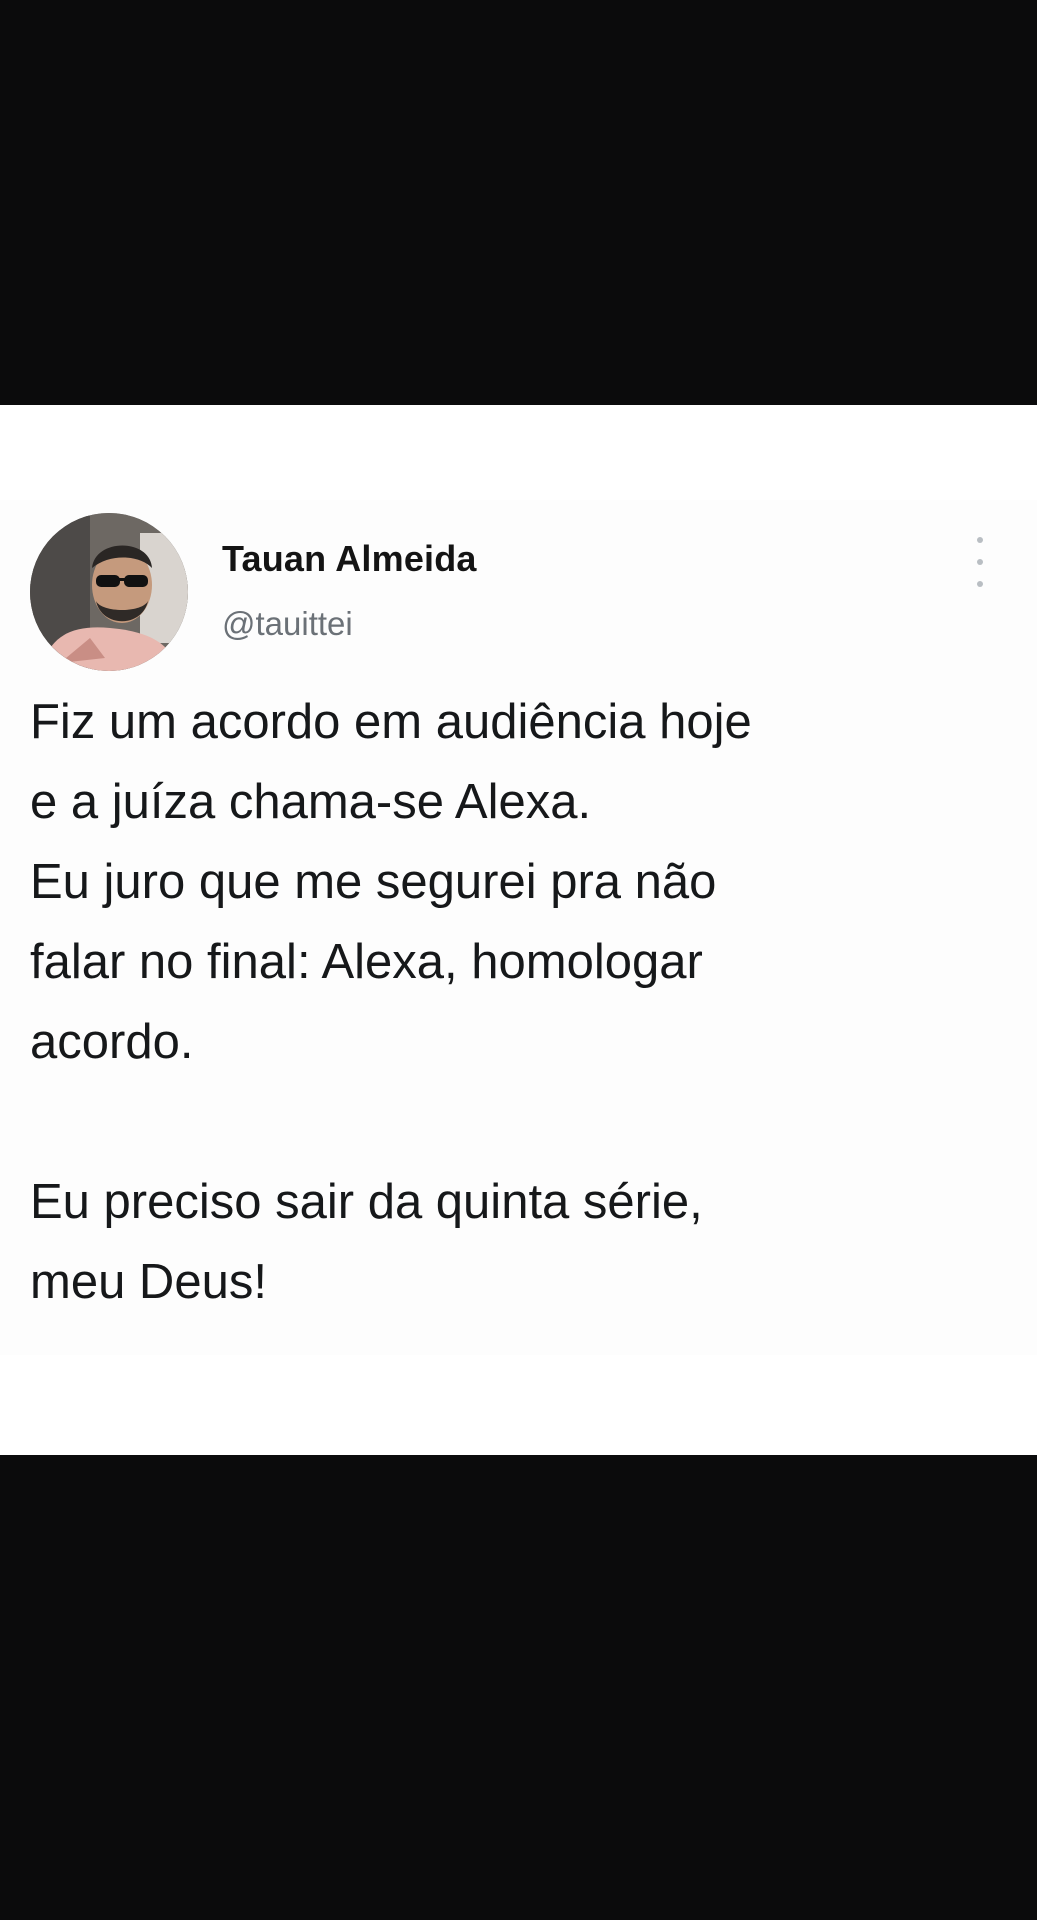  What do you see at coordinates (980, 562) in the screenshot?
I see `more-vertical-icon` at bounding box center [980, 562].